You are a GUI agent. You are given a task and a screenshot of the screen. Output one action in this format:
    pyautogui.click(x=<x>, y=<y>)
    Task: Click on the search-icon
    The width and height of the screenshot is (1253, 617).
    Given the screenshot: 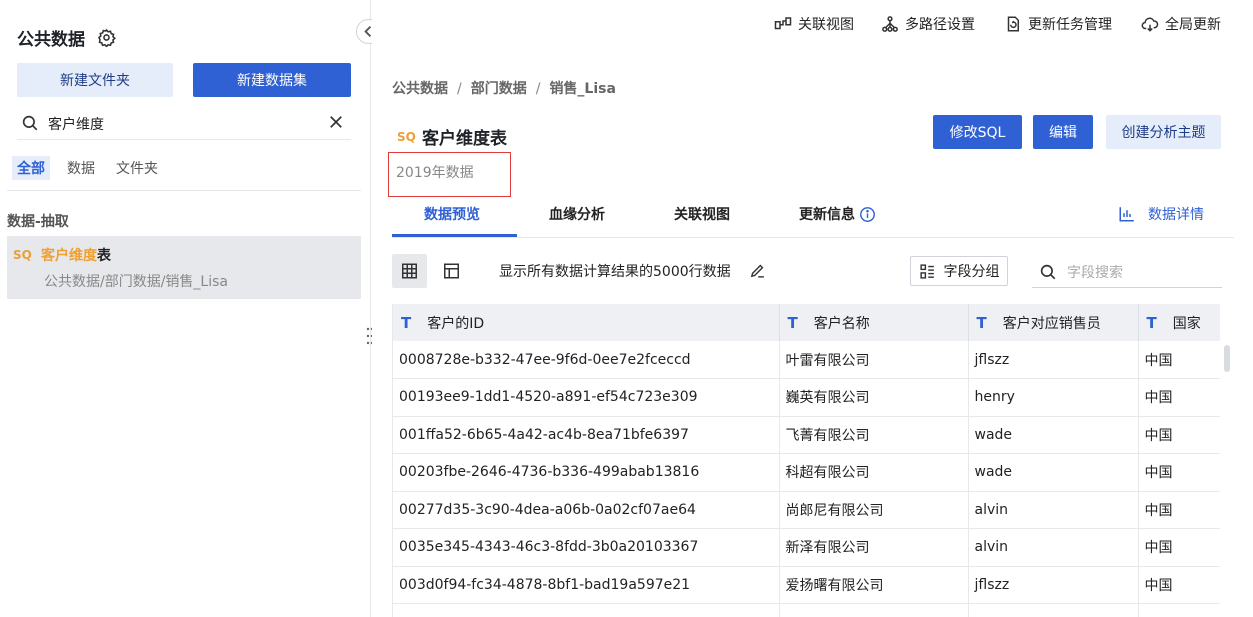 What is the action you would take?
    pyautogui.click(x=1048, y=272)
    